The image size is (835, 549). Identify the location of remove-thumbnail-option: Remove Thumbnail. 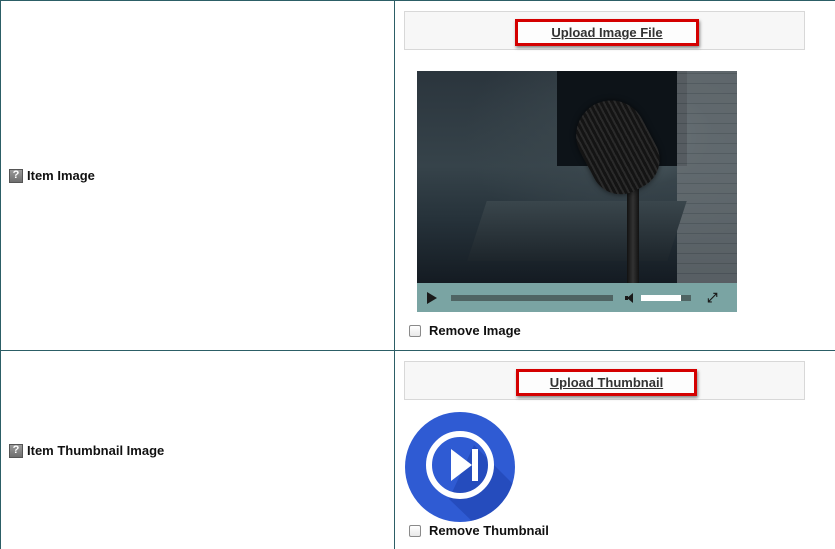
(479, 530).